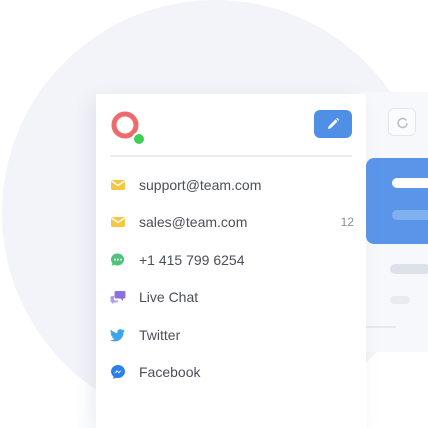  Describe the element at coordinates (231, 297) in the screenshot. I see `channel-item-live-chat: Live Chat` at that location.